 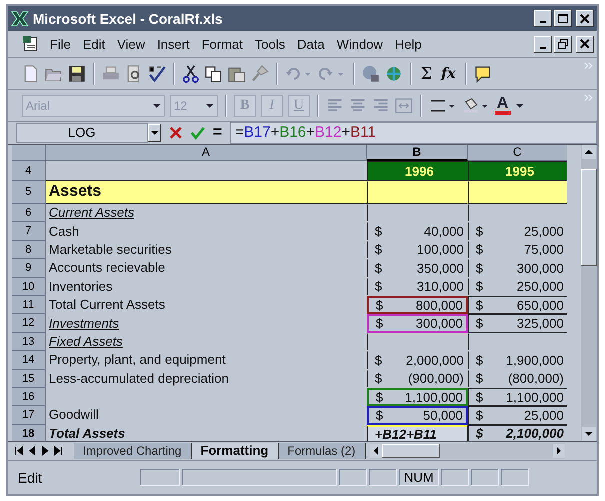 I want to click on table-cell-text: Investments, so click(x=84, y=323).